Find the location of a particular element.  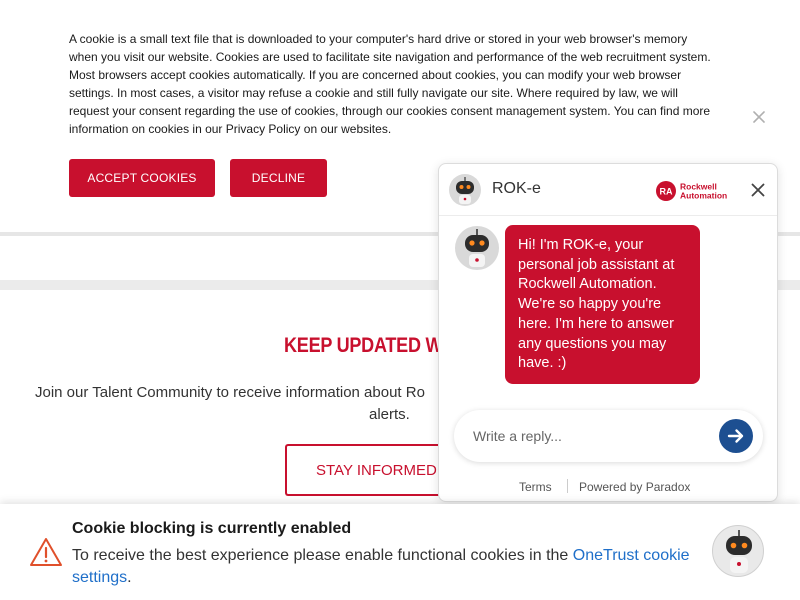

chat-close-icon is located at coordinates (758, 190).